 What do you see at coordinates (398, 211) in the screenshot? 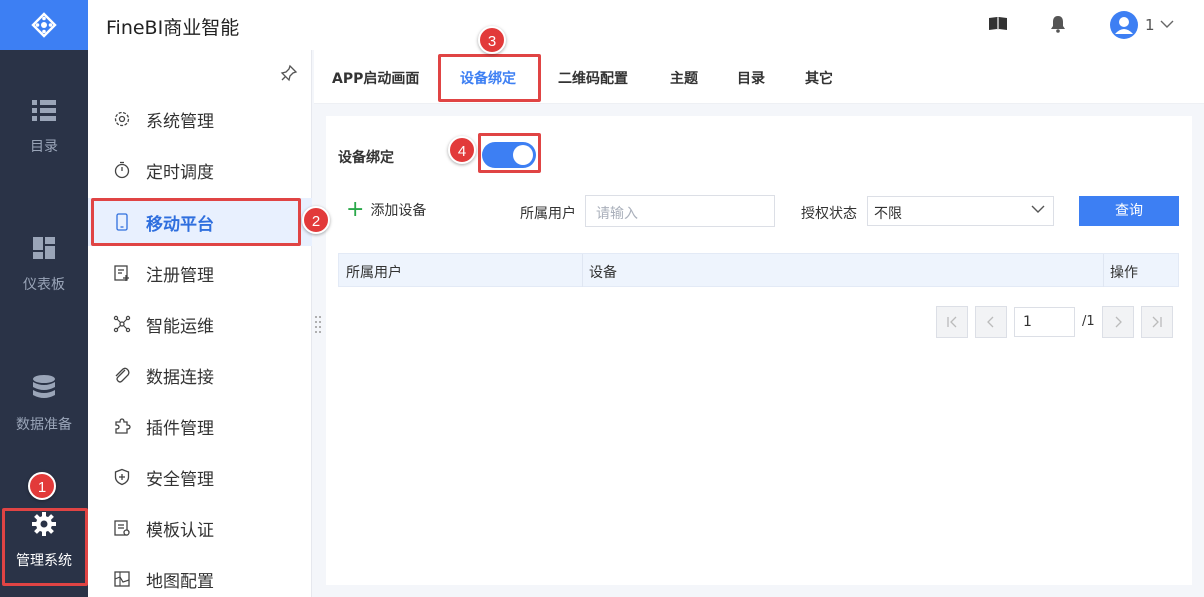
I see `add-device-label: 添加设备` at bounding box center [398, 211].